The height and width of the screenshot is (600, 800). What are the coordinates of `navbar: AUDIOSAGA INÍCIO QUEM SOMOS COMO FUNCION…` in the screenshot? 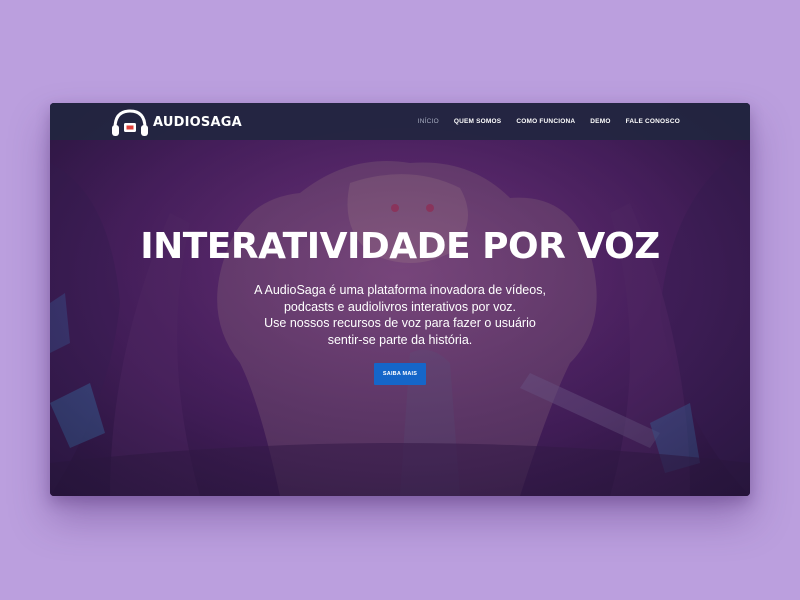 It's located at (400, 121).